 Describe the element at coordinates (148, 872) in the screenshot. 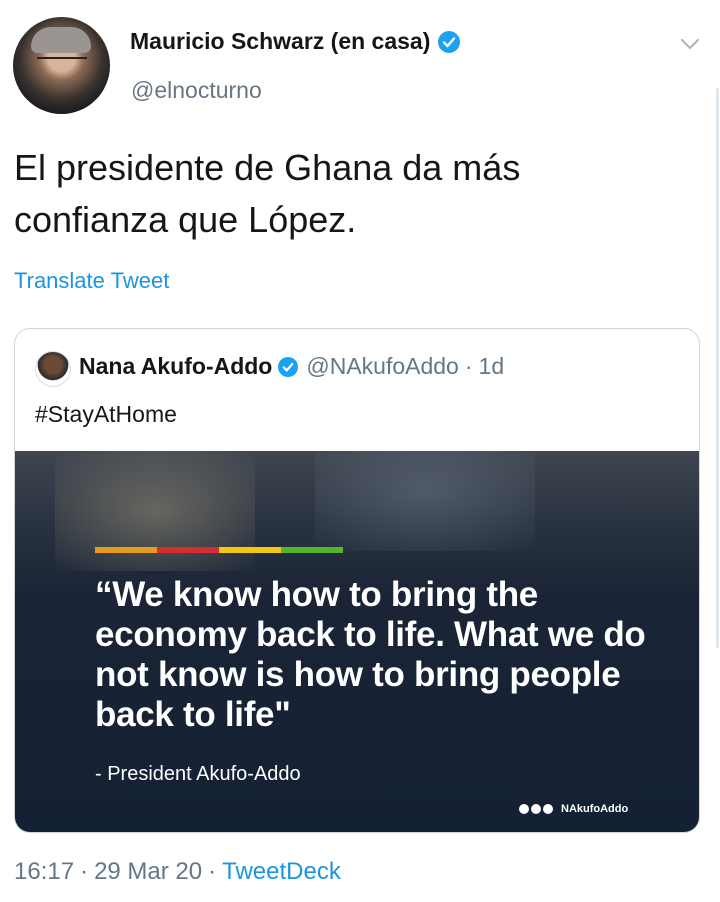

I see `tweet-date: 29 Mar 20` at that location.